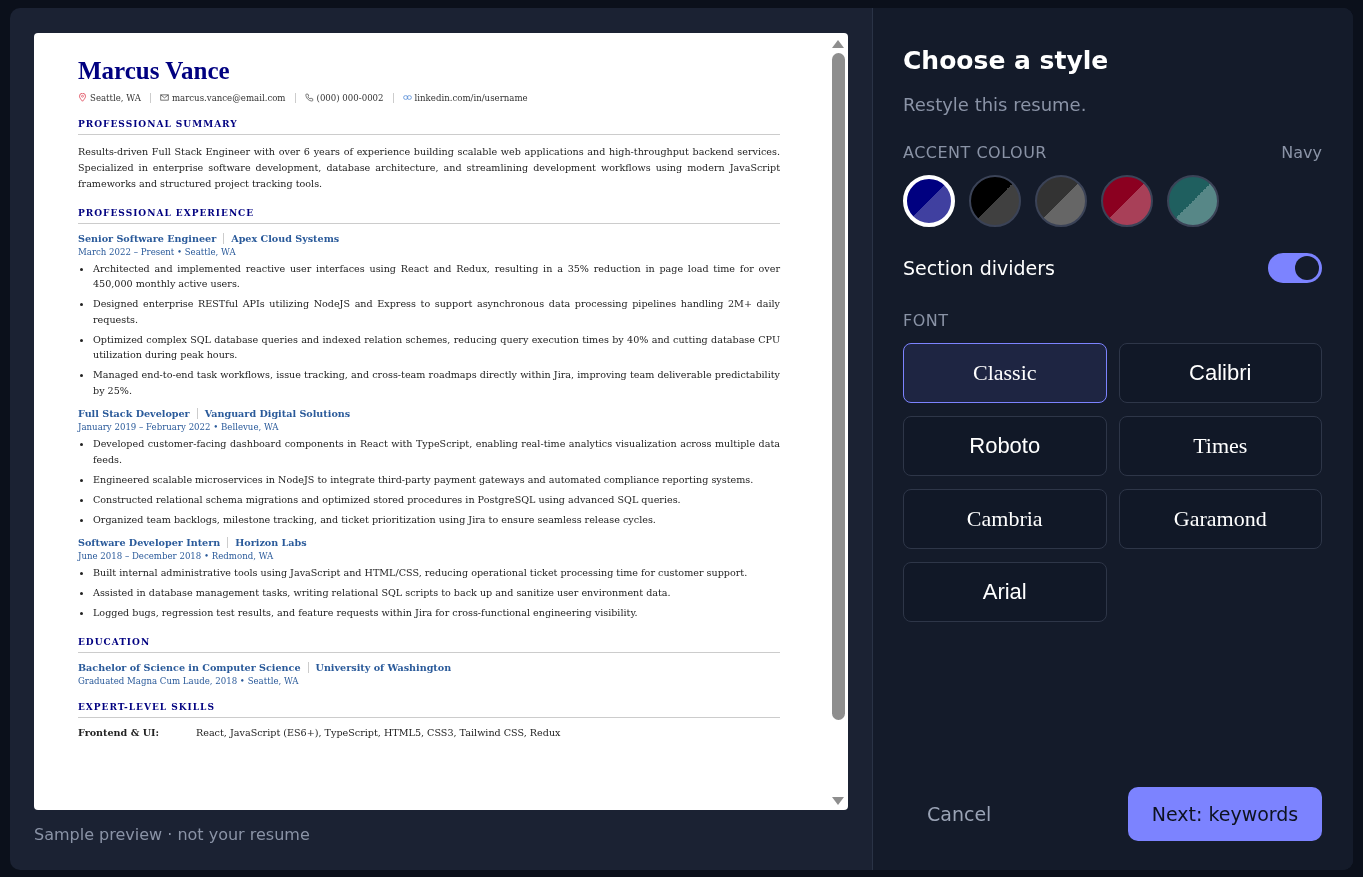  Describe the element at coordinates (1301, 152) in the screenshot. I see `accent-value: Navy` at that location.